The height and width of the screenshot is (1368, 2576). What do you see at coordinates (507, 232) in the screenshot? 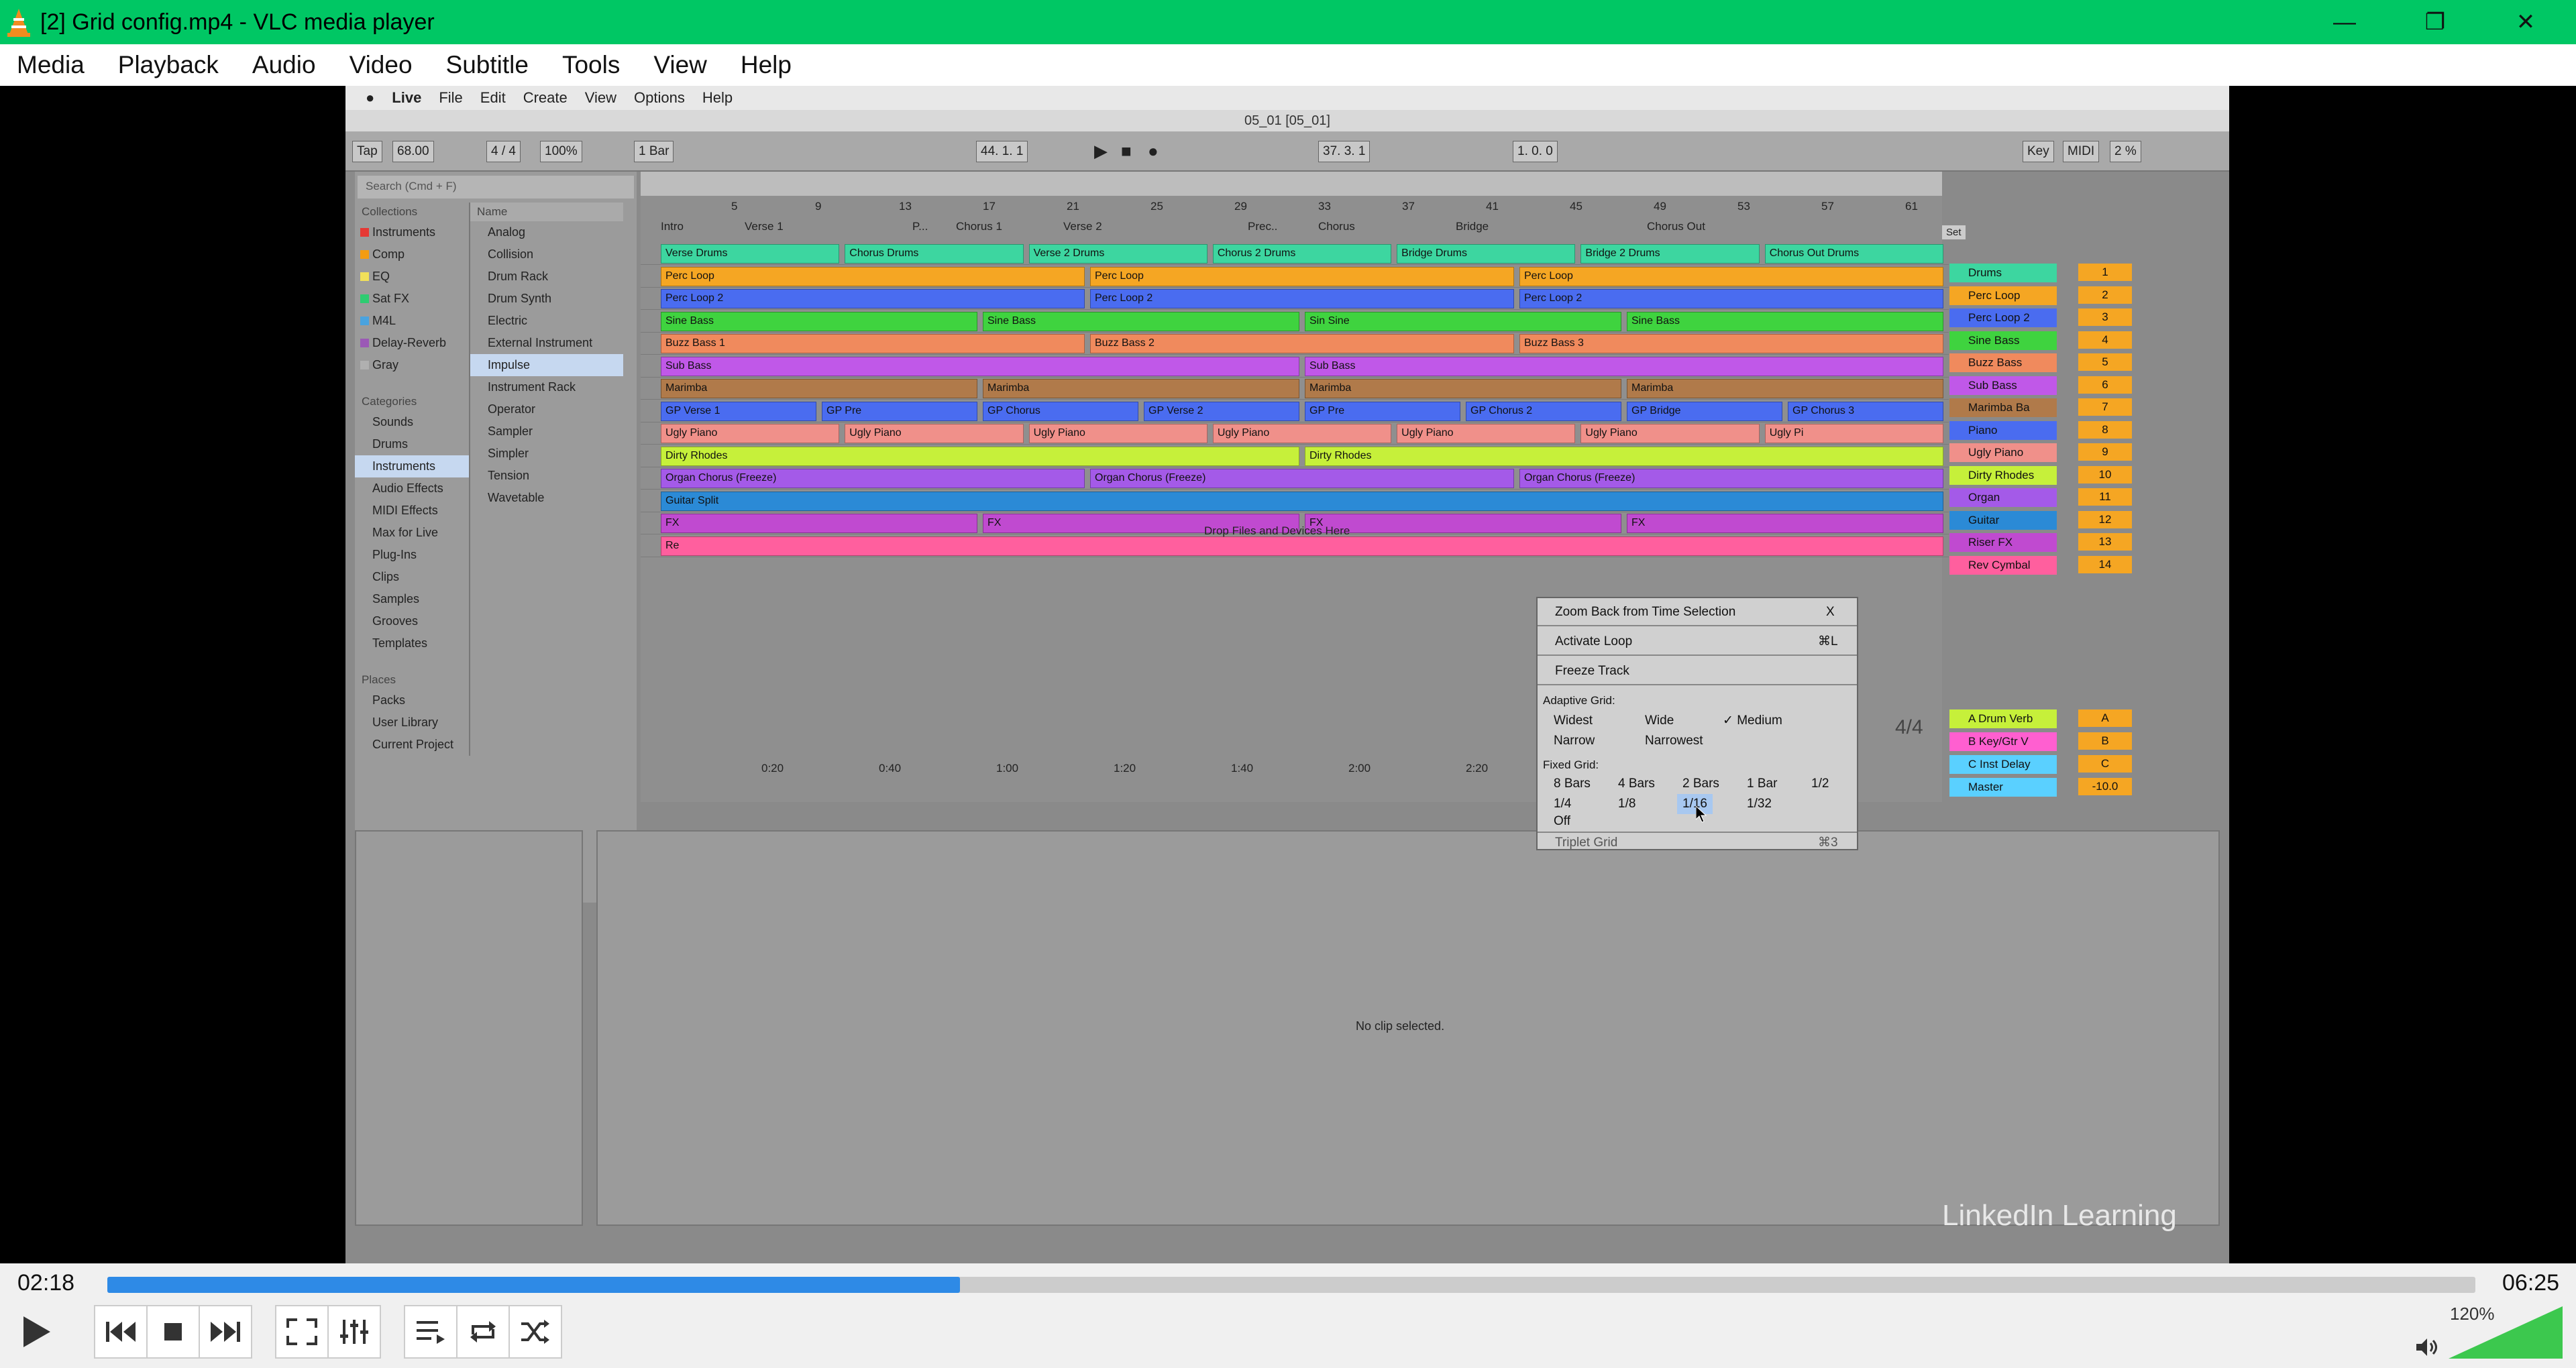
I see `device-folder-item: Analog` at bounding box center [507, 232].